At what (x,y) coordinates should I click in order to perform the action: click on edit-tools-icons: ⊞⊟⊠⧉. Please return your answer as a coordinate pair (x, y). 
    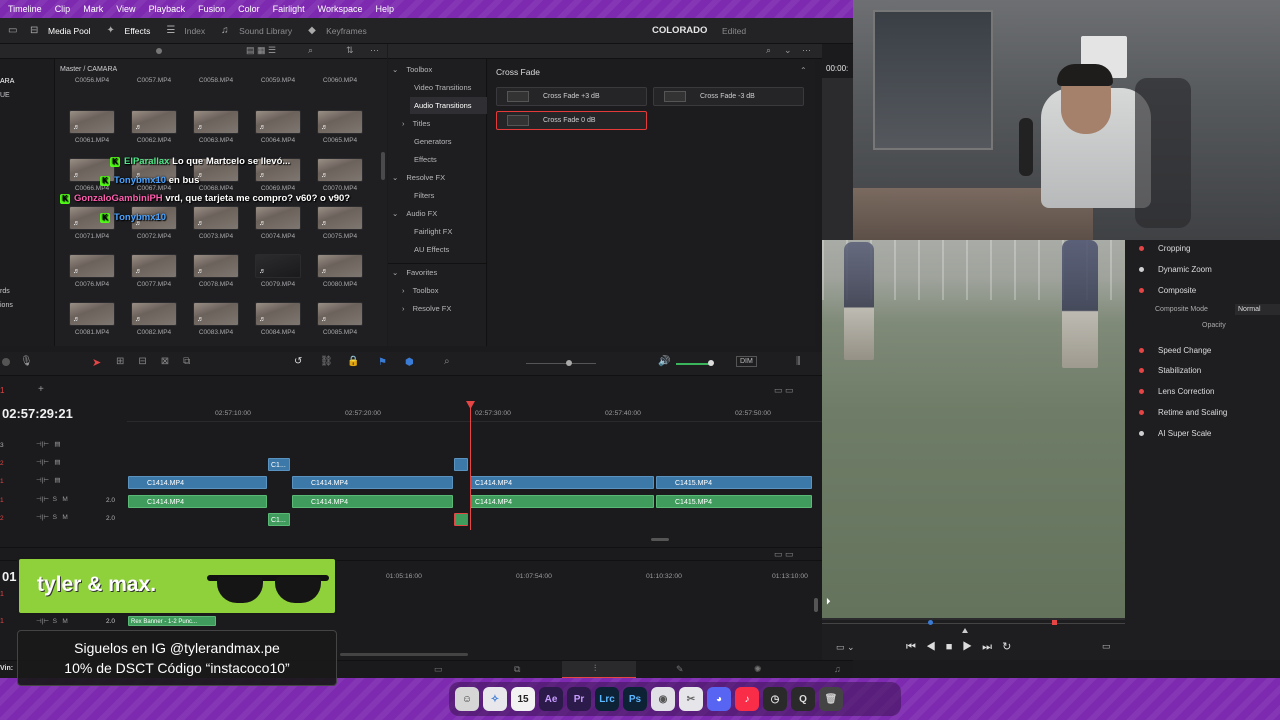
    Looking at the image, I should click on (160, 361).